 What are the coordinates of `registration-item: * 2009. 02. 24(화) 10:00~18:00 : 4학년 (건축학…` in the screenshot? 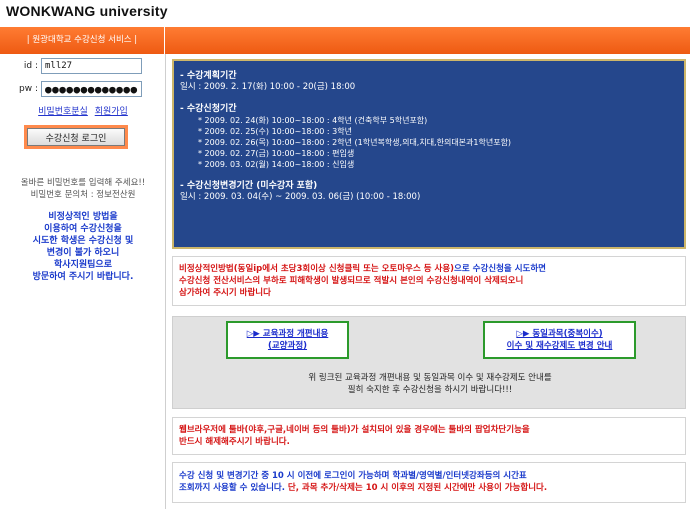 It's located at (313, 120).